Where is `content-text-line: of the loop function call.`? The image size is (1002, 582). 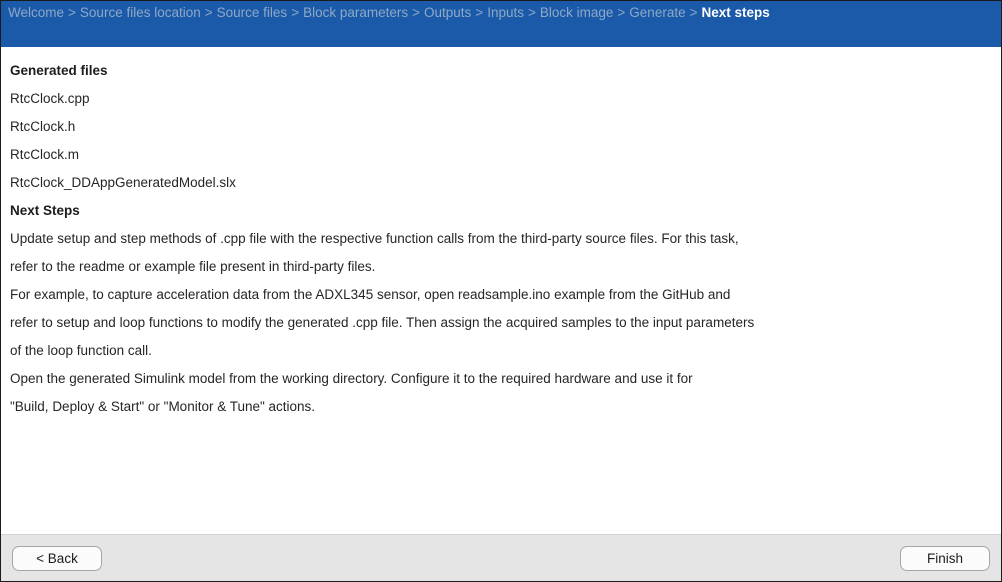 content-text-line: of the loop function call. is located at coordinates (81, 350).